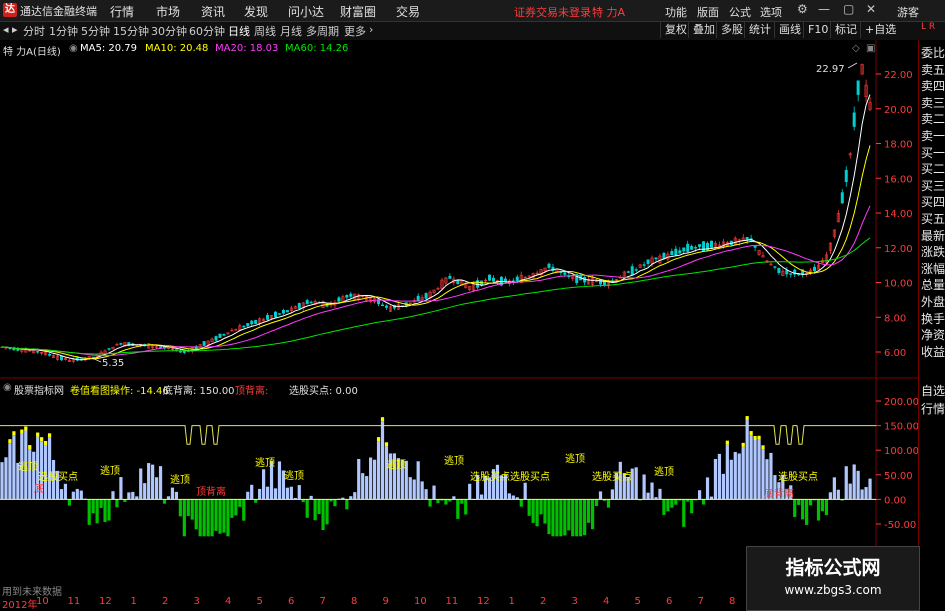 This screenshot has width=945, height=611. What do you see at coordinates (933, 302) in the screenshot?
I see `sidebar-item-15: 外盘` at bounding box center [933, 302].